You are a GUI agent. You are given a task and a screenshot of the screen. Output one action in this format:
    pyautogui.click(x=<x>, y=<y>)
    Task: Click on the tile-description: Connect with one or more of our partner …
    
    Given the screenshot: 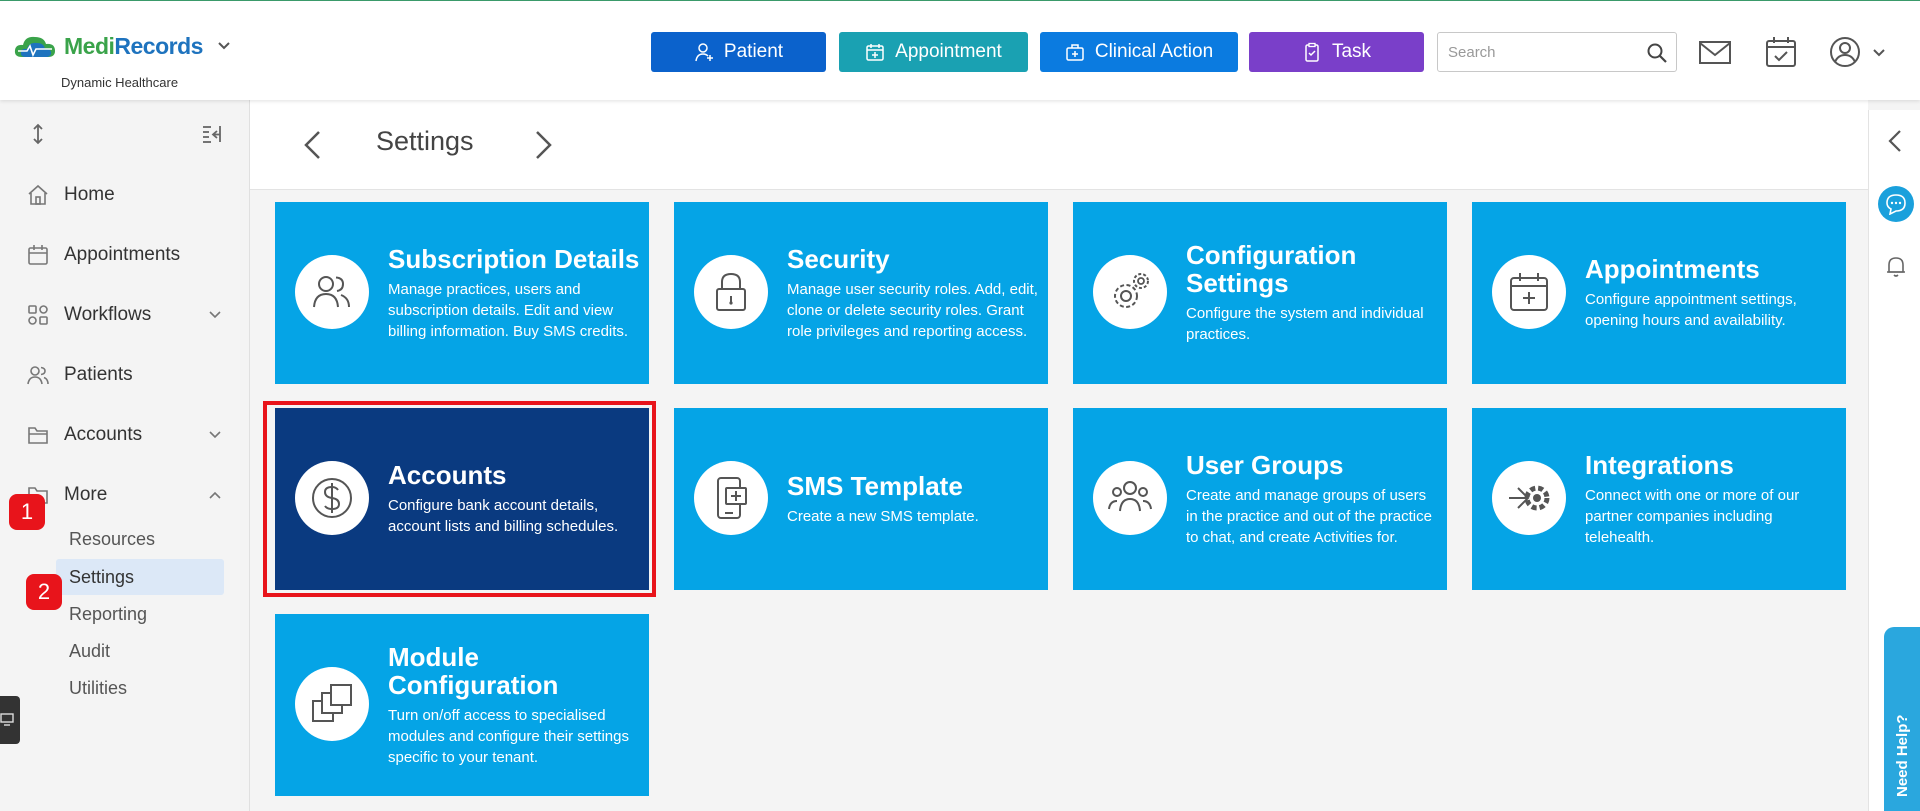 What is the action you would take?
    pyautogui.click(x=1692, y=516)
    